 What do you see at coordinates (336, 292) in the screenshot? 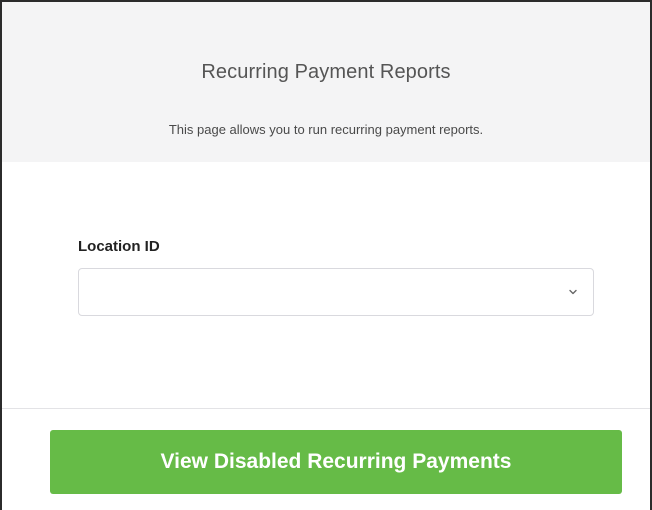
I see `location-id-select` at bounding box center [336, 292].